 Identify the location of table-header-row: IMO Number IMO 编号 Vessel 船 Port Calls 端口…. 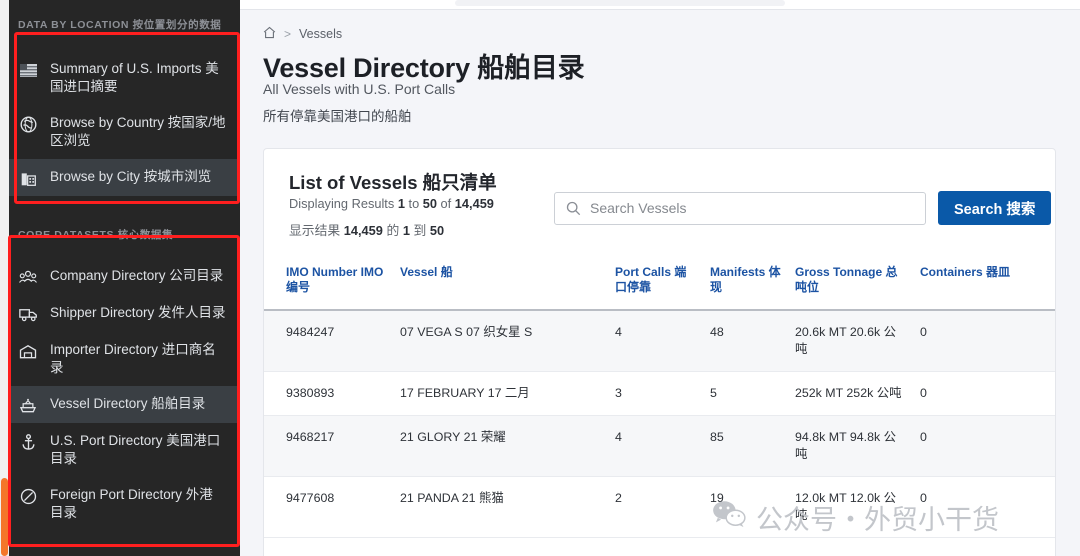
(659, 284).